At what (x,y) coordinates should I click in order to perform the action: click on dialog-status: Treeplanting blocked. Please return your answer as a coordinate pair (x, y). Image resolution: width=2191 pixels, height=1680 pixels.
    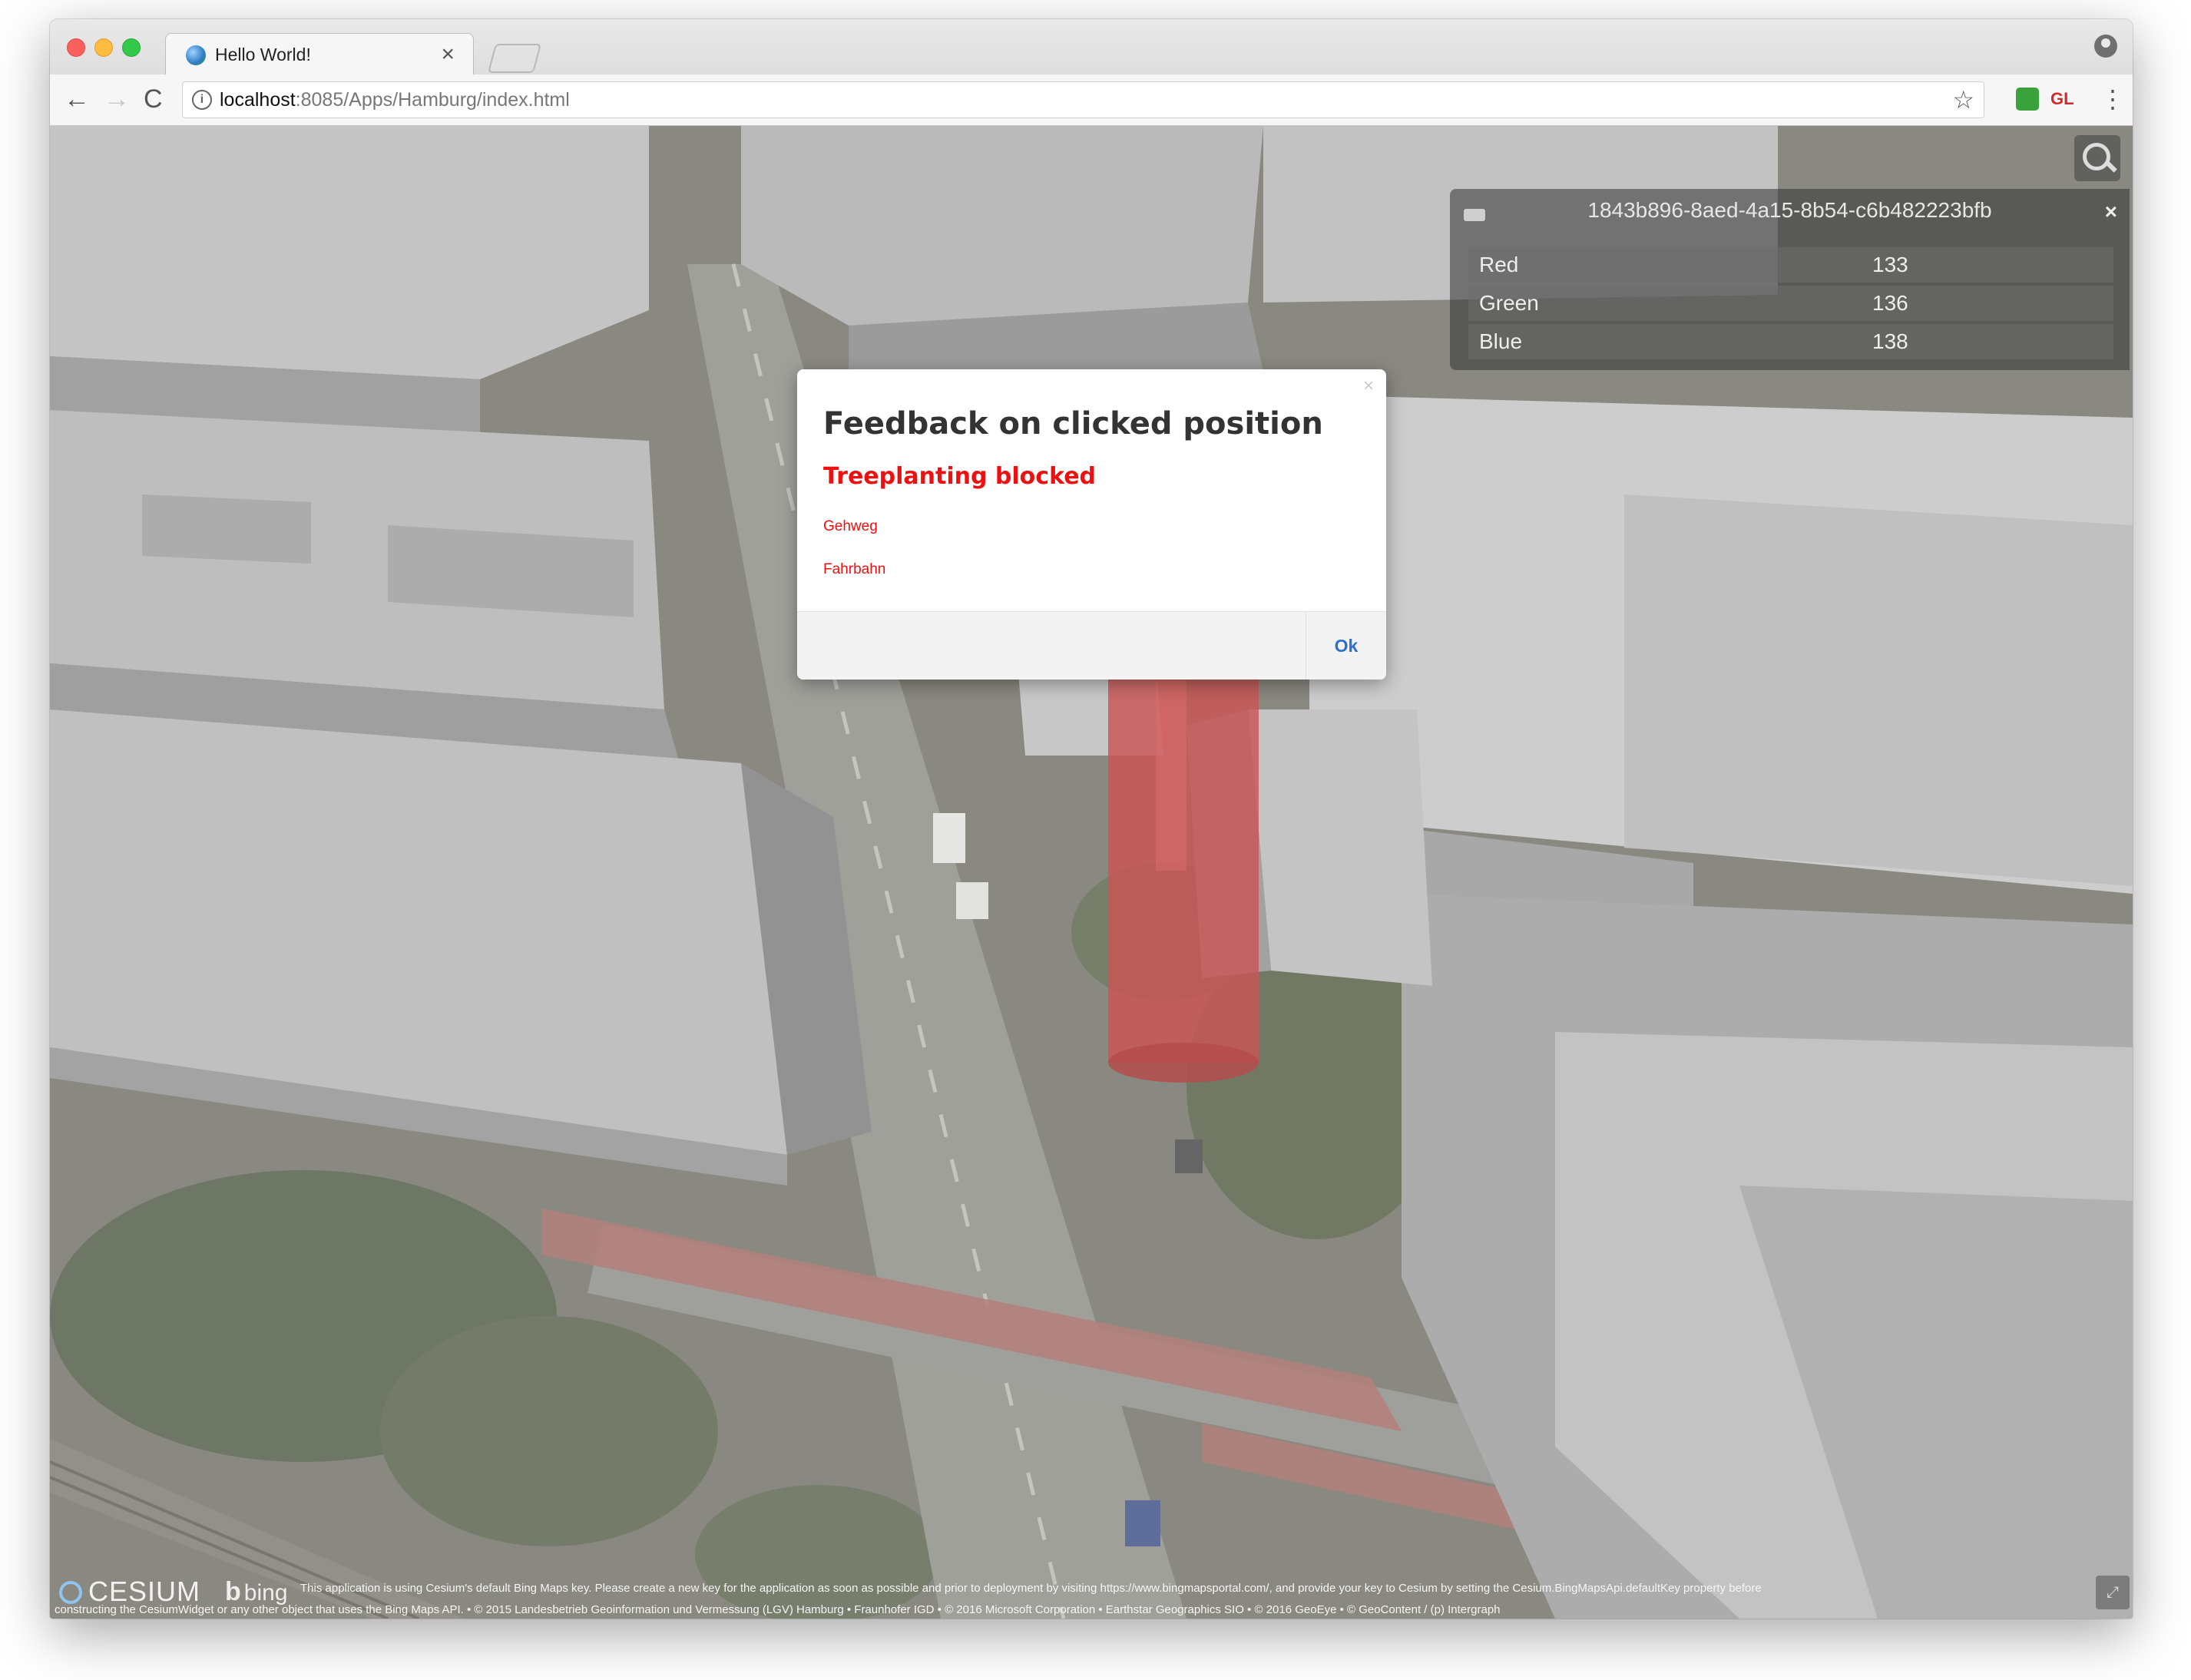
    Looking at the image, I should click on (960, 477).